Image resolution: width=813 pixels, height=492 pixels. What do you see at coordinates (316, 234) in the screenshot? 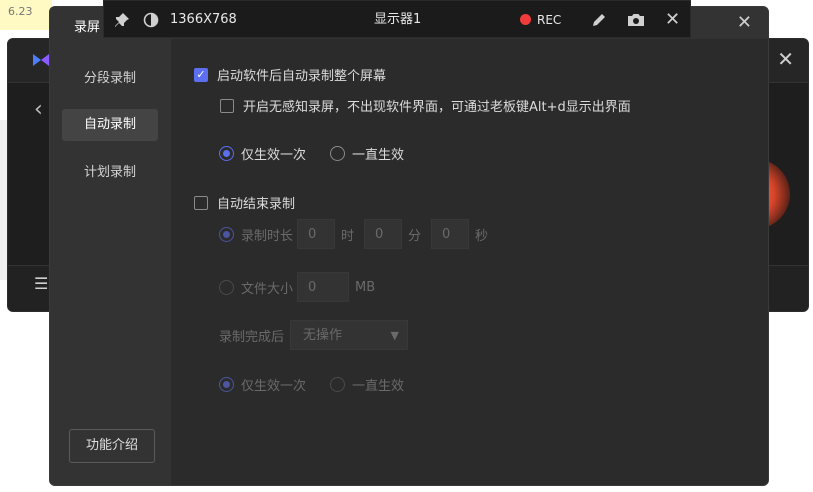
I see `hours-input: 0` at bounding box center [316, 234].